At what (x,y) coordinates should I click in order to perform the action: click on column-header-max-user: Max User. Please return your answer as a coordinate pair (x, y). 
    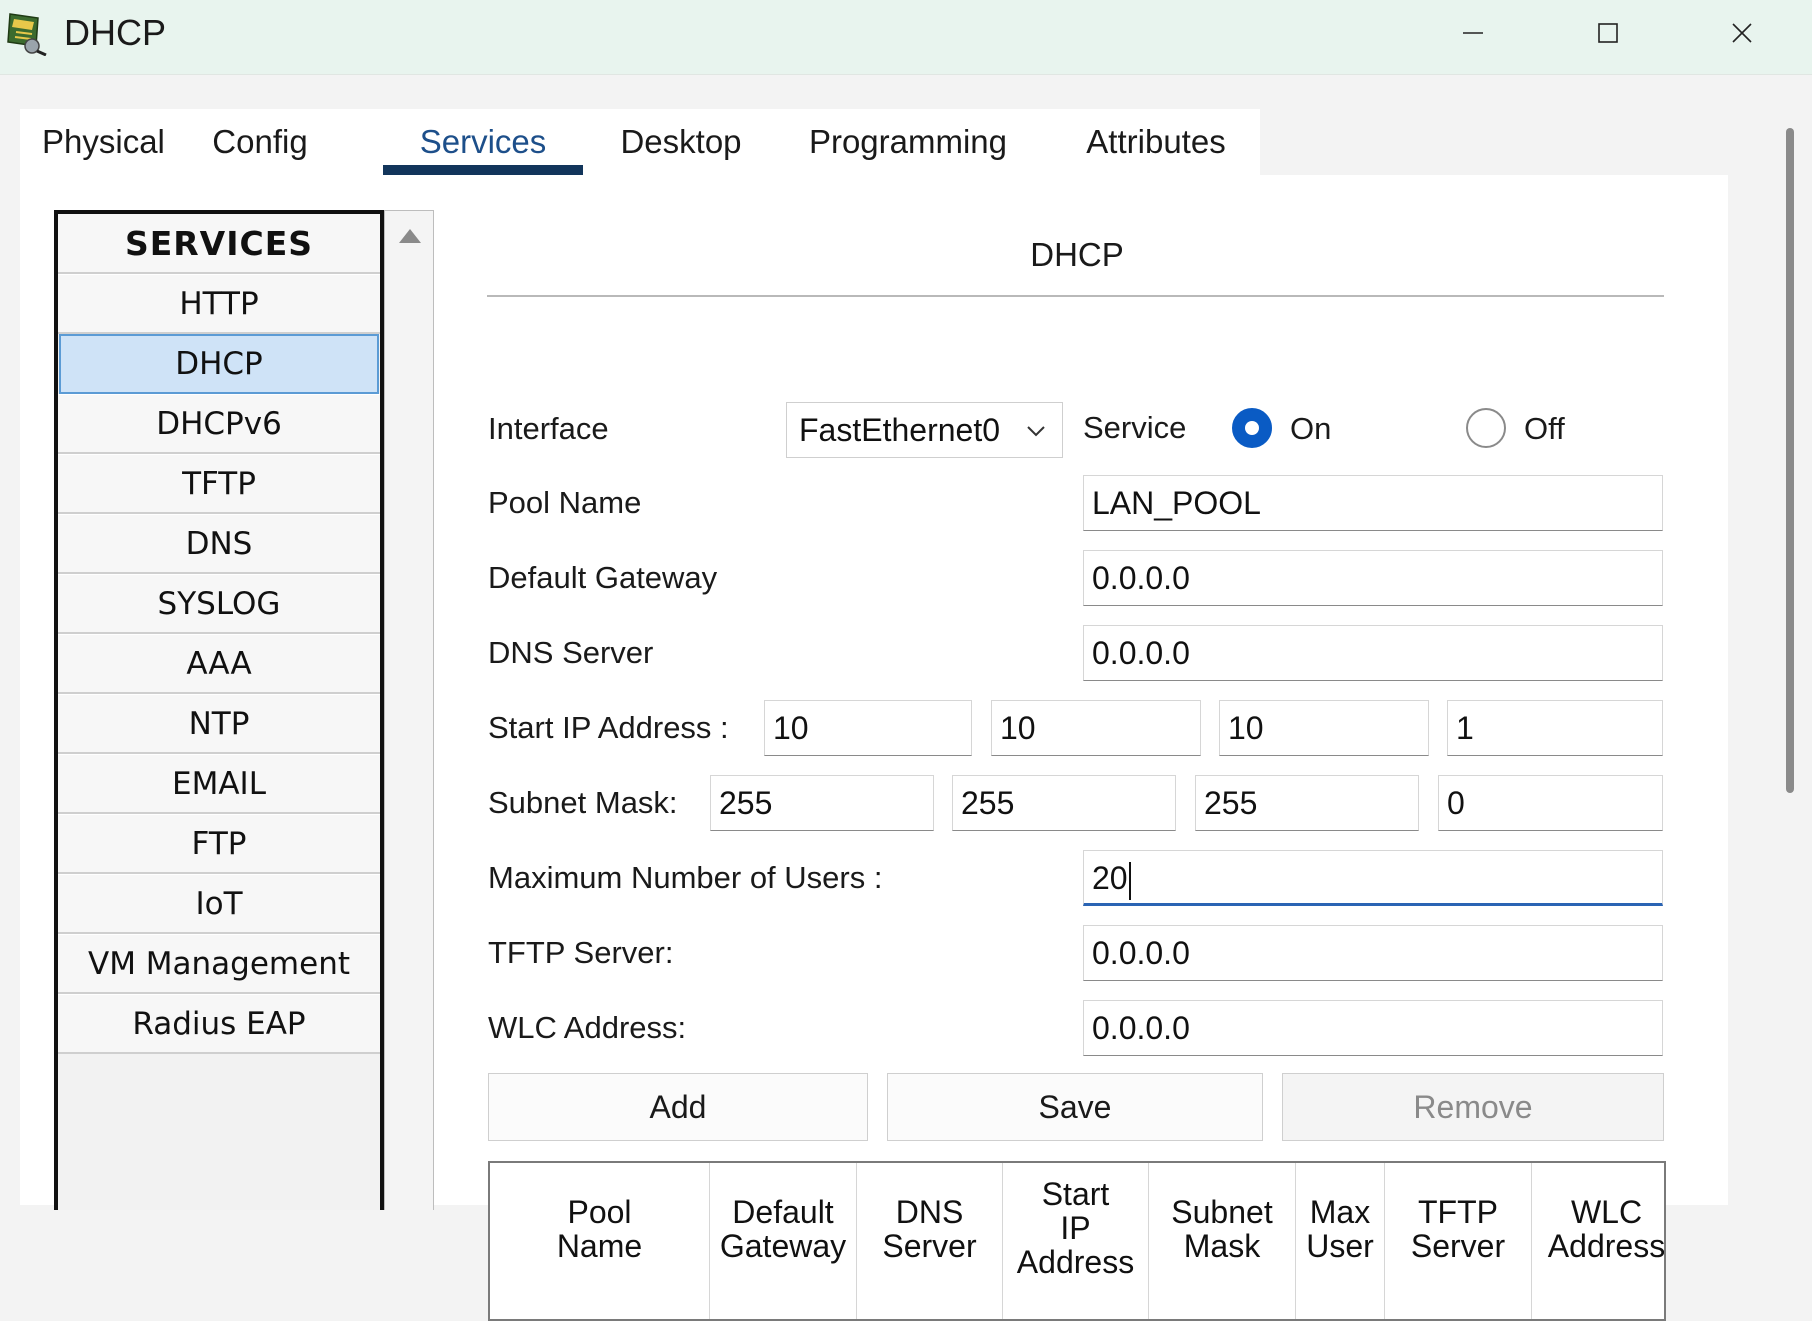
    Looking at the image, I should click on (1340, 1241).